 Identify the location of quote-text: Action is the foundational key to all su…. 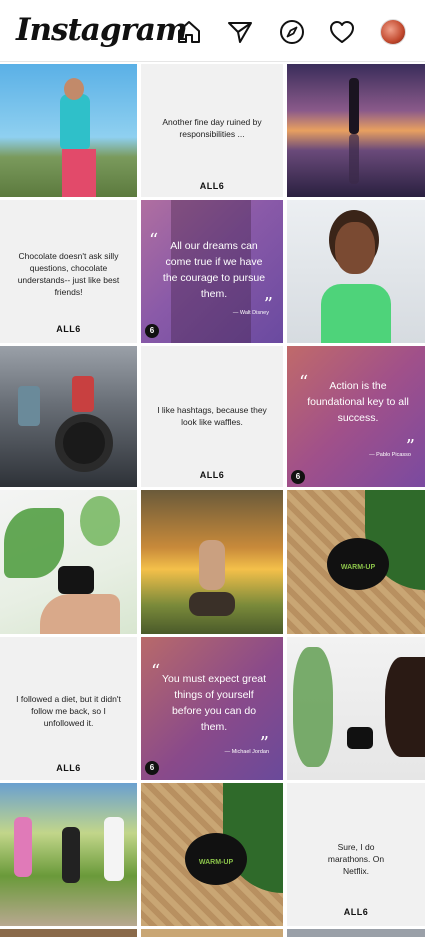
(358, 402).